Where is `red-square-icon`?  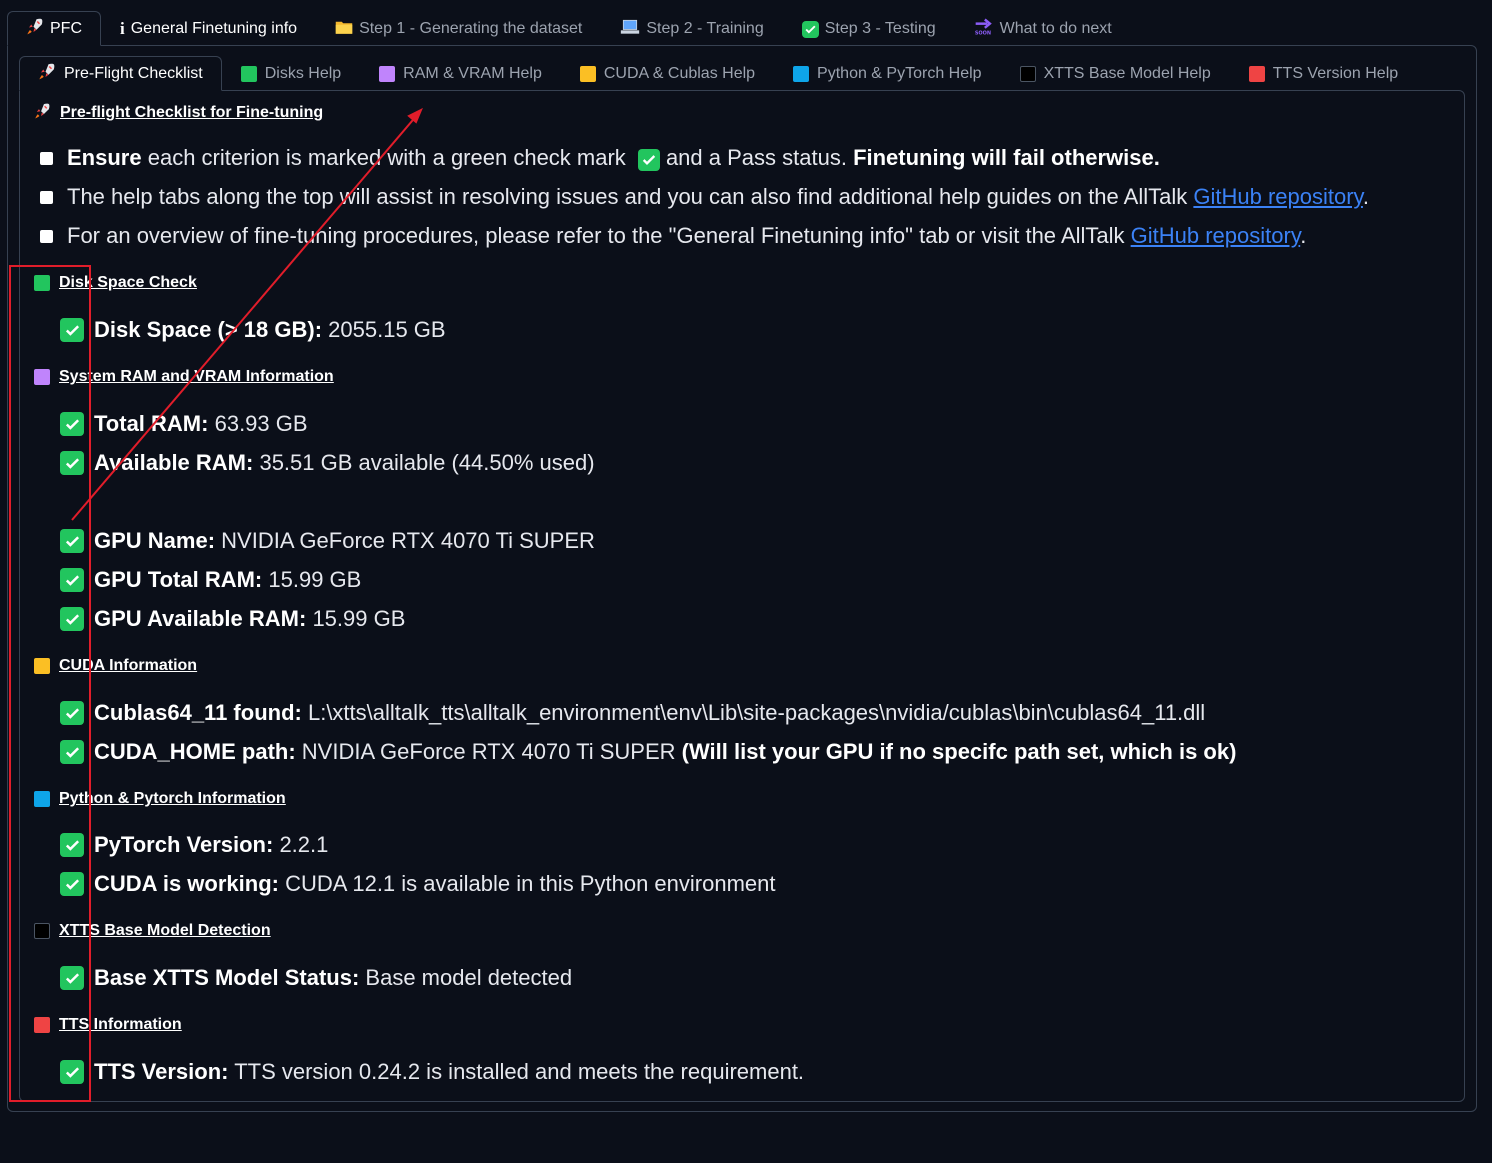 red-square-icon is located at coordinates (42, 1025).